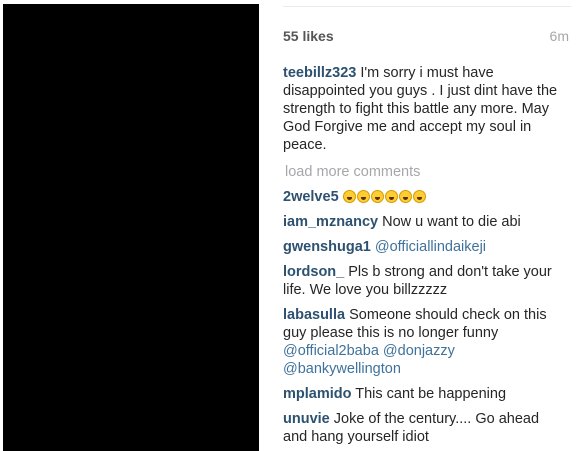 This screenshot has width=576, height=451. What do you see at coordinates (427, 6) in the screenshot?
I see `divider` at bounding box center [427, 6].